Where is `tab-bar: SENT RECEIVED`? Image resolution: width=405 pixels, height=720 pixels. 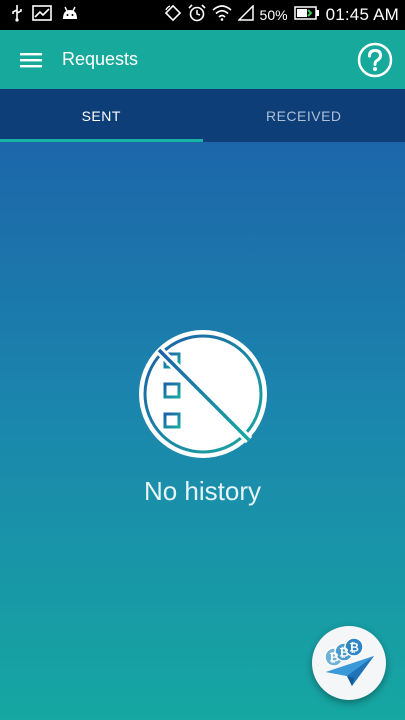 tab-bar: SENT RECEIVED is located at coordinates (202, 115).